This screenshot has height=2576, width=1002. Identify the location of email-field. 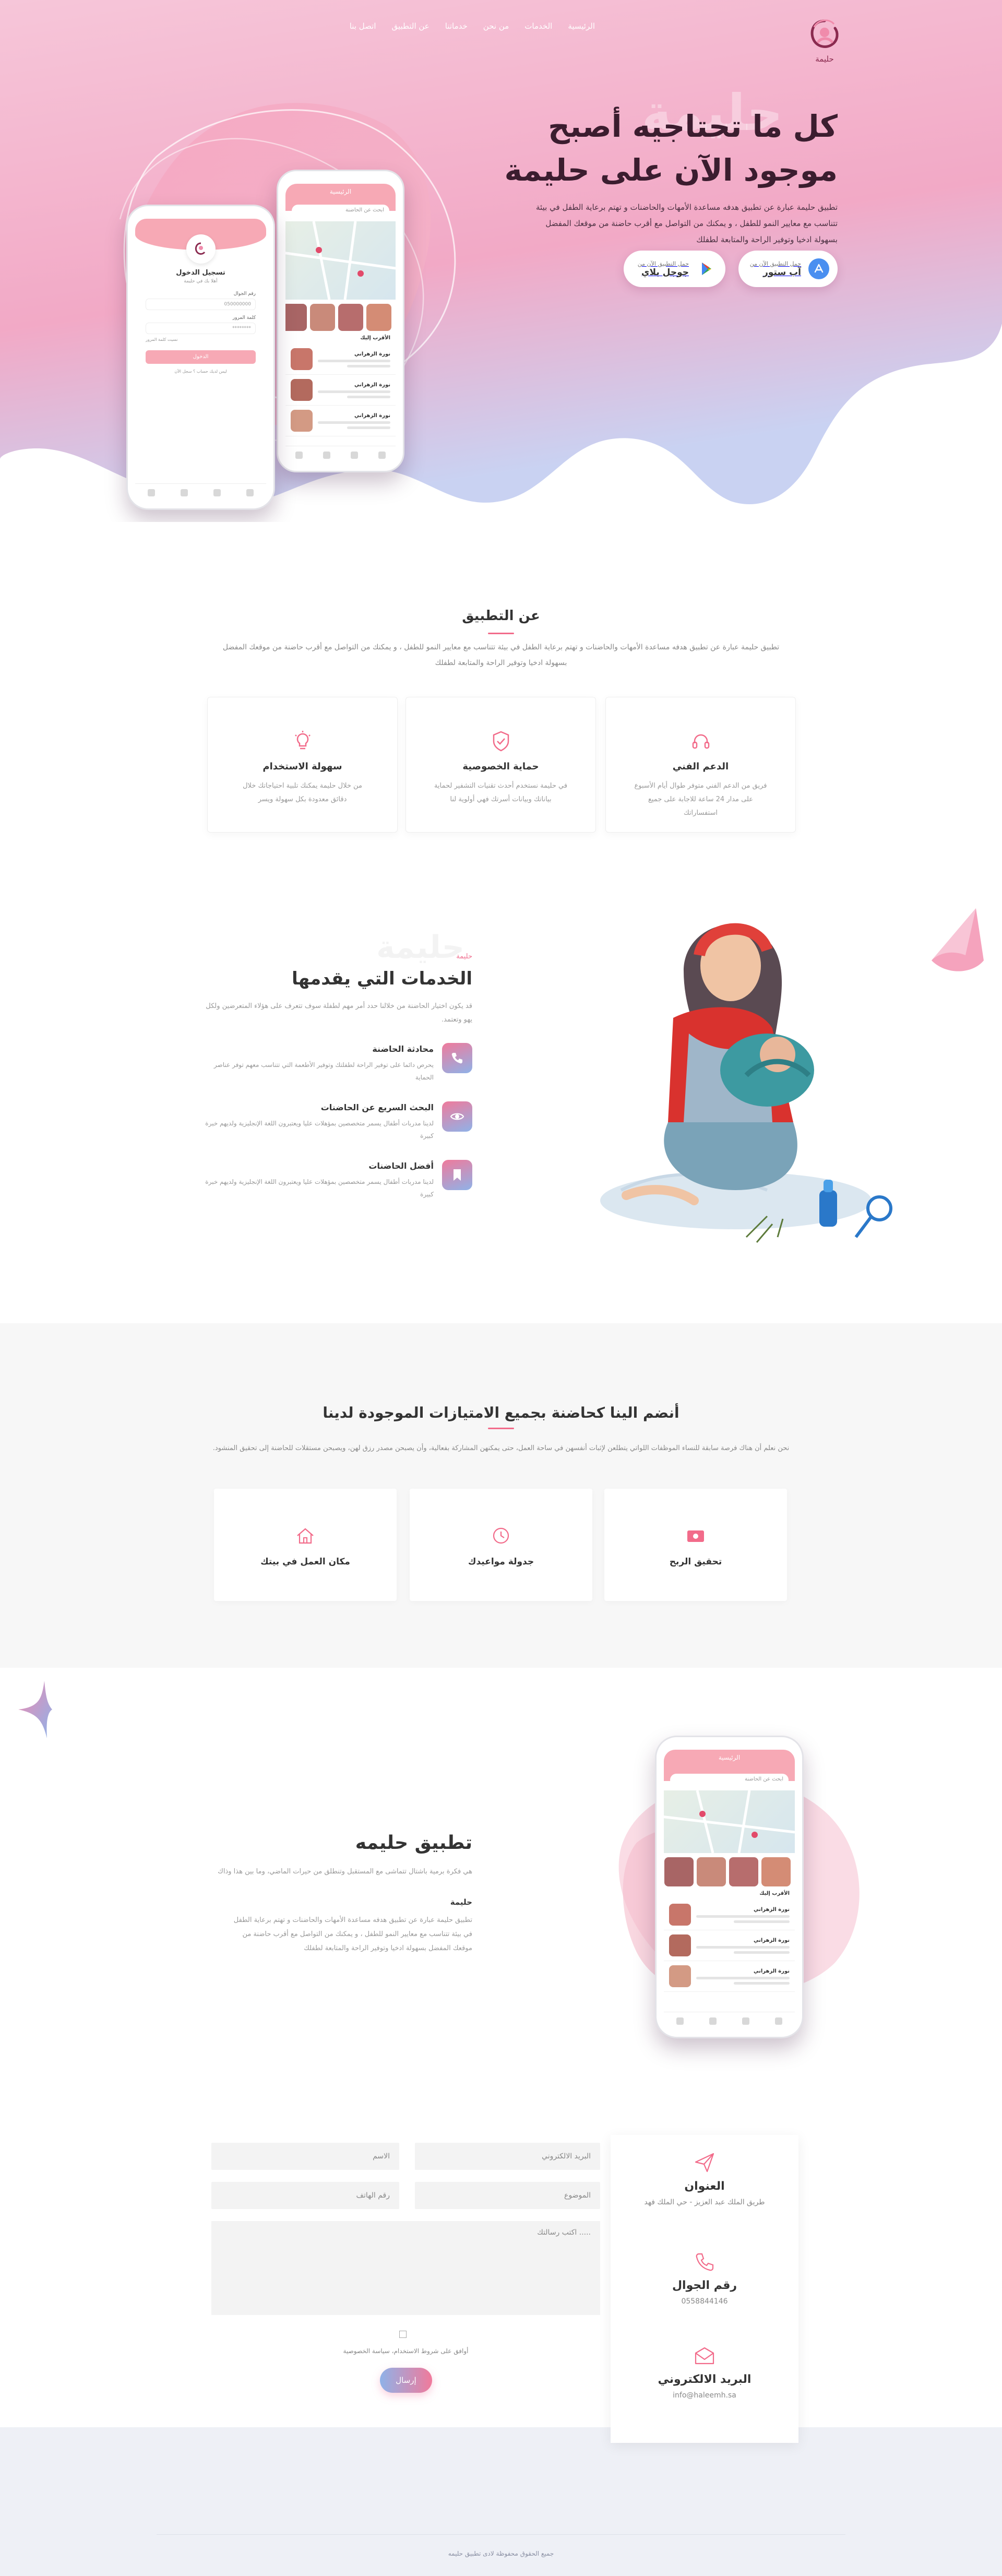
(507, 2156).